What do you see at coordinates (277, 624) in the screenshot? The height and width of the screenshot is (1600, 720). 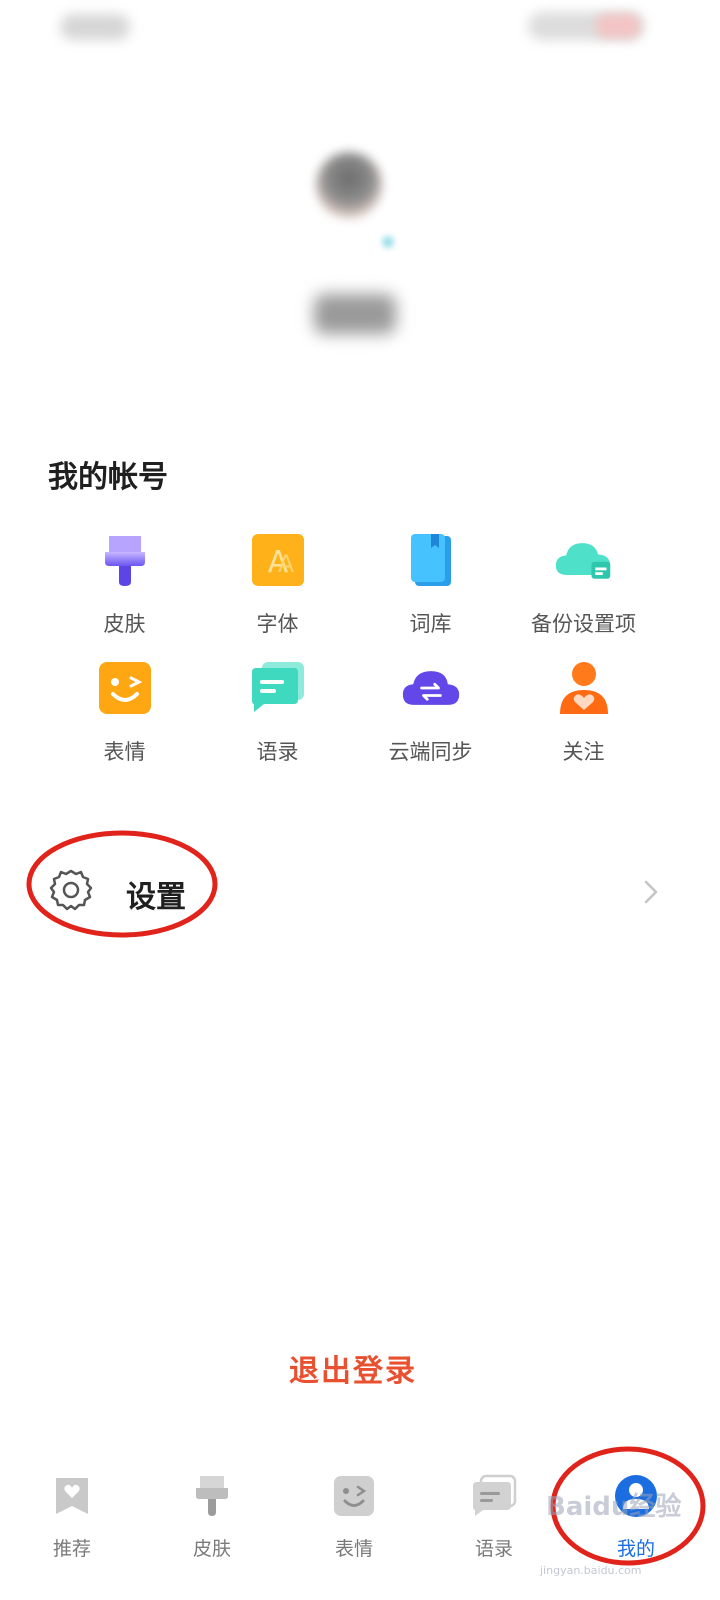 I see `grid-label: 字体` at bounding box center [277, 624].